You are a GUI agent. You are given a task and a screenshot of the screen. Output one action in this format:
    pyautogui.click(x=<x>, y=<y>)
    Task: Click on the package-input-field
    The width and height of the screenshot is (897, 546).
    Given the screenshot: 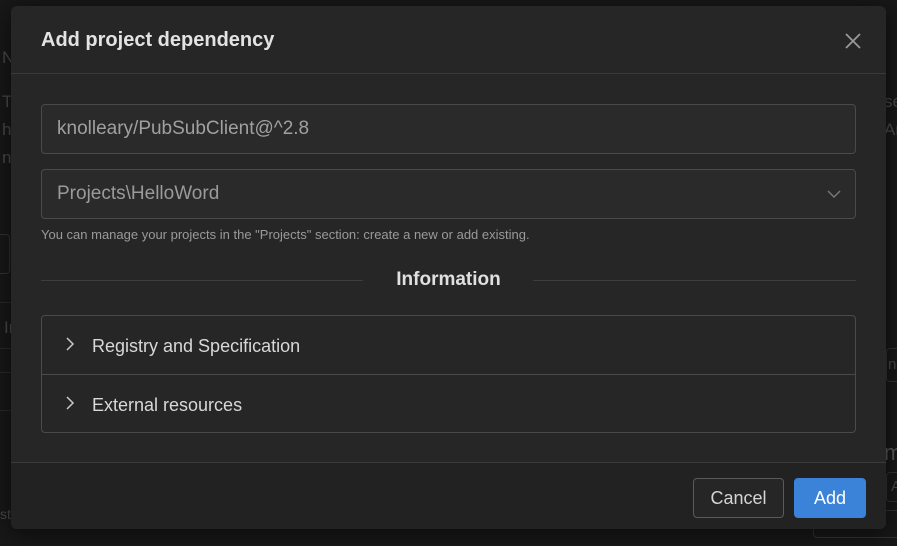 What is the action you would take?
    pyautogui.click(x=448, y=129)
    